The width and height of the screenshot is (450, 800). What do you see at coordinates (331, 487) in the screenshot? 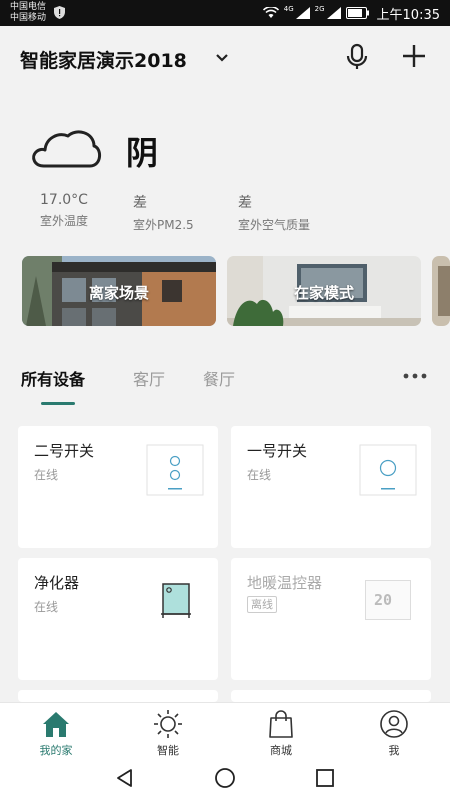
I see `device-card-switch-1: 一号开关 在线` at bounding box center [331, 487].